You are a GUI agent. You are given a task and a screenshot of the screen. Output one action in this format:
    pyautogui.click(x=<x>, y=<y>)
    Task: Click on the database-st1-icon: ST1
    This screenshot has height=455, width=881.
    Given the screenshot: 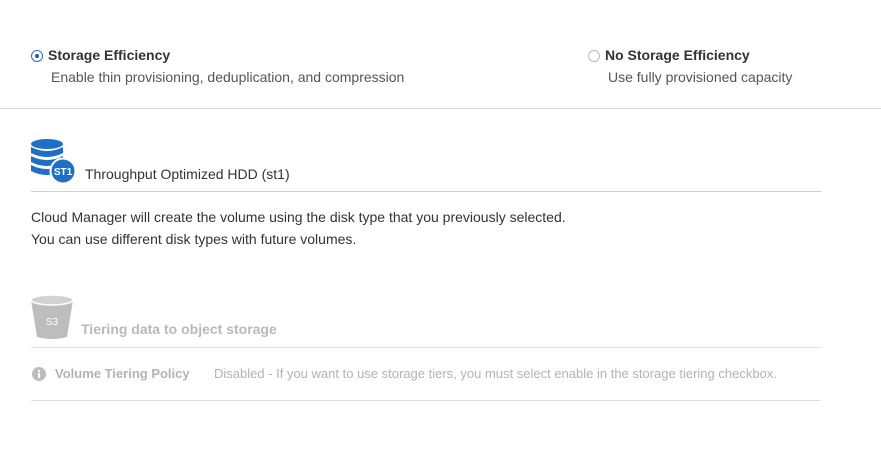 What is the action you would take?
    pyautogui.click(x=54, y=161)
    